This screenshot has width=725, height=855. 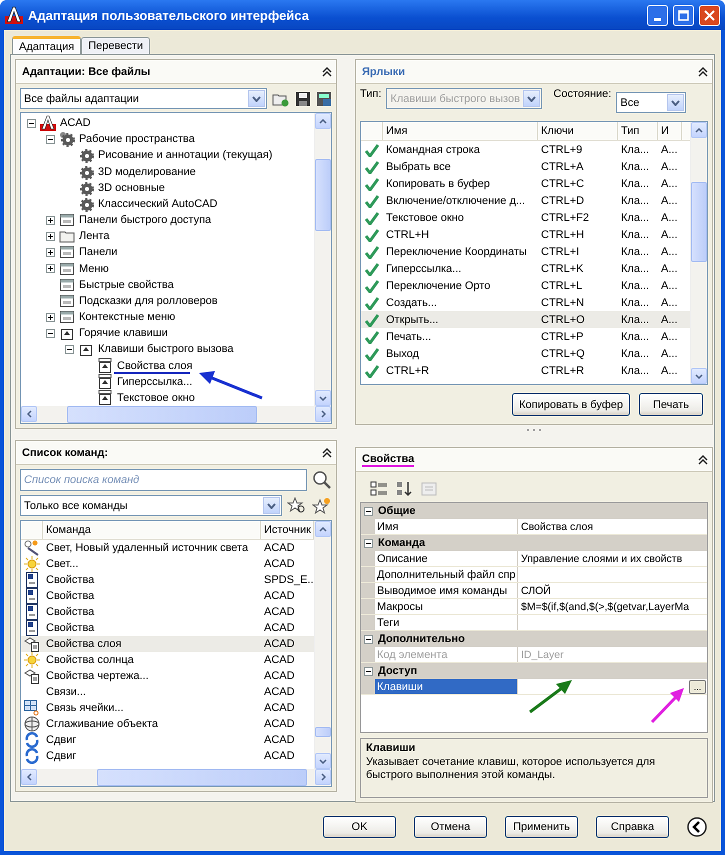 What do you see at coordinates (446, 622) in the screenshot?
I see `property-name: Теги` at bounding box center [446, 622].